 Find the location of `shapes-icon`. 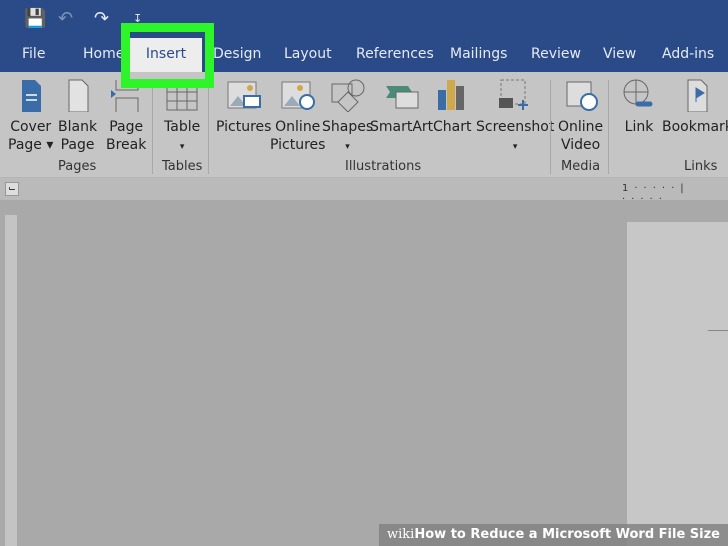

shapes-icon is located at coordinates (348, 95).